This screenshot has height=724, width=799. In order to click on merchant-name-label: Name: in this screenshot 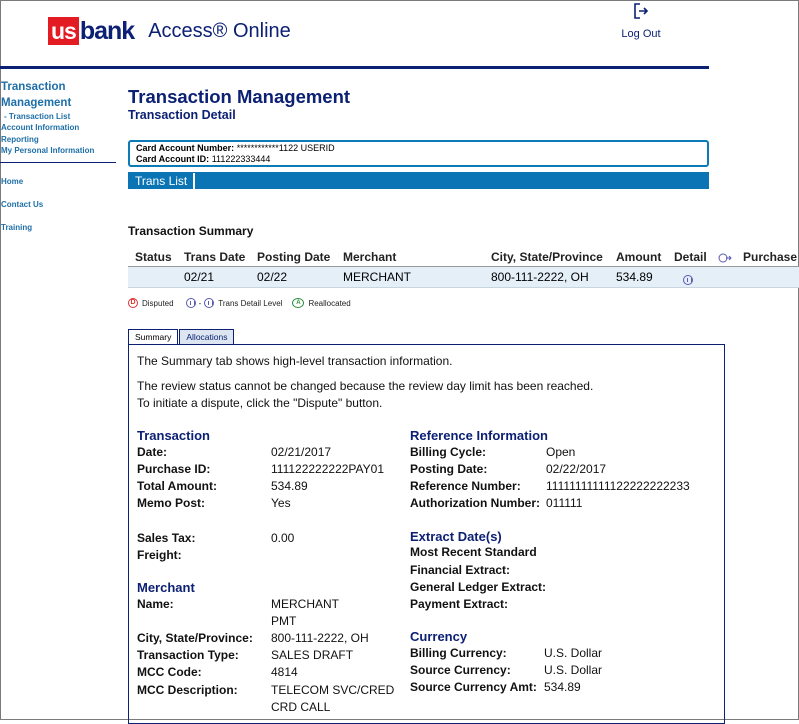, I will do `click(155, 604)`.